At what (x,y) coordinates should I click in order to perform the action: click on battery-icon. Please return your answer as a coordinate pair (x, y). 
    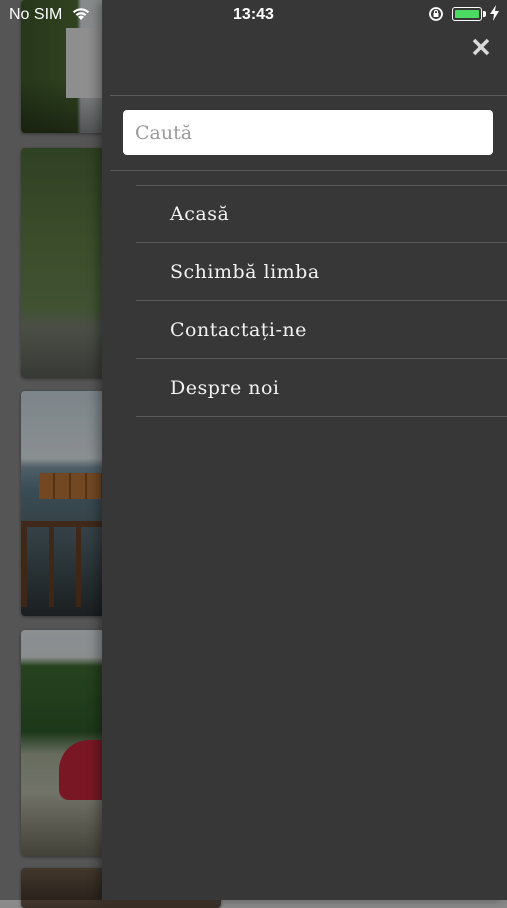
    Looking at the image, I should click on (469, 14).